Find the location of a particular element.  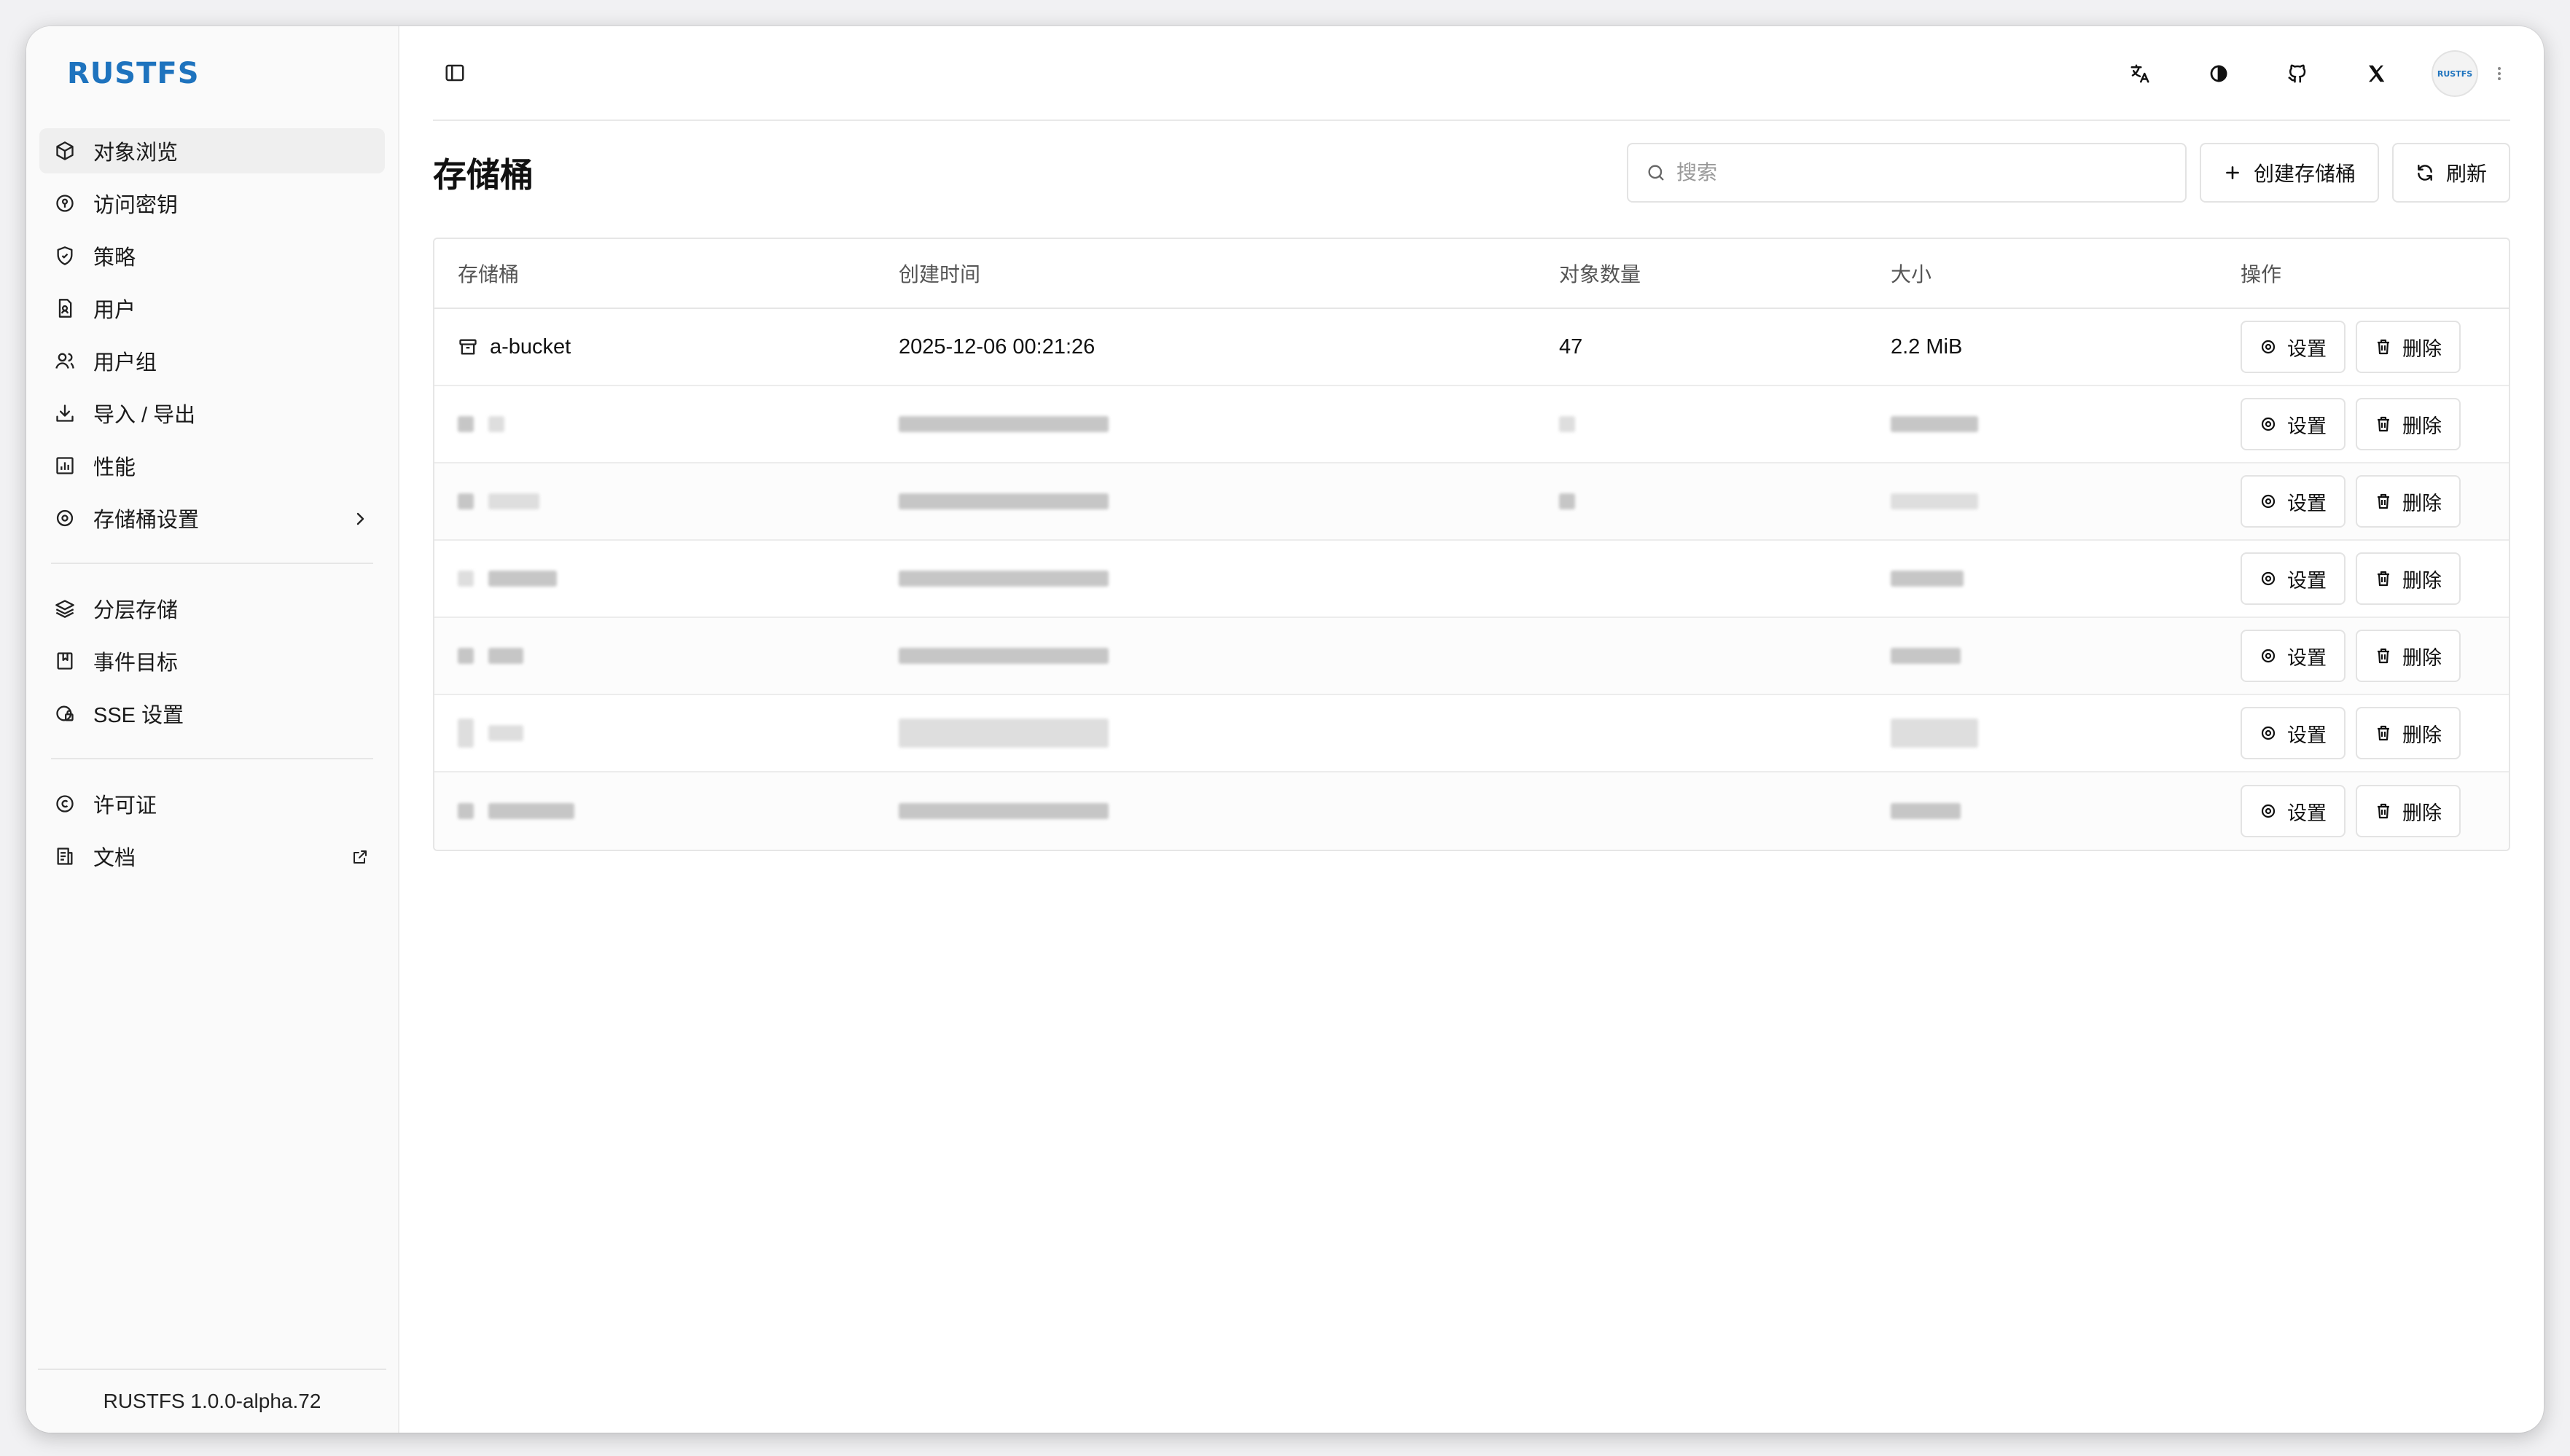

avatar: RUSTFS is located at coordinates (2455, 73).